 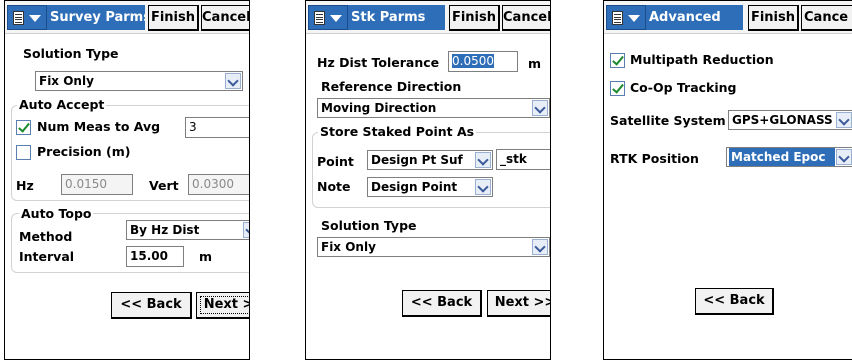 What do you see at coordinates (164, 185) in the screenshot?
I see `vert-label: Vert` at bounding box center [164, 185].